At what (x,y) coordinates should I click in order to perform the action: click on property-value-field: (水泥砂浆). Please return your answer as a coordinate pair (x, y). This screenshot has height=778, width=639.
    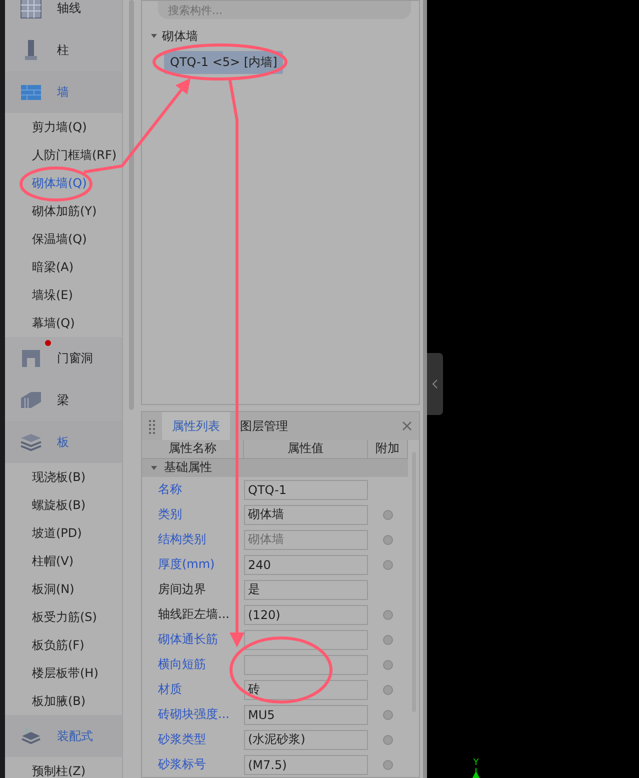
    Looking at the image, I should click on (306, 740).